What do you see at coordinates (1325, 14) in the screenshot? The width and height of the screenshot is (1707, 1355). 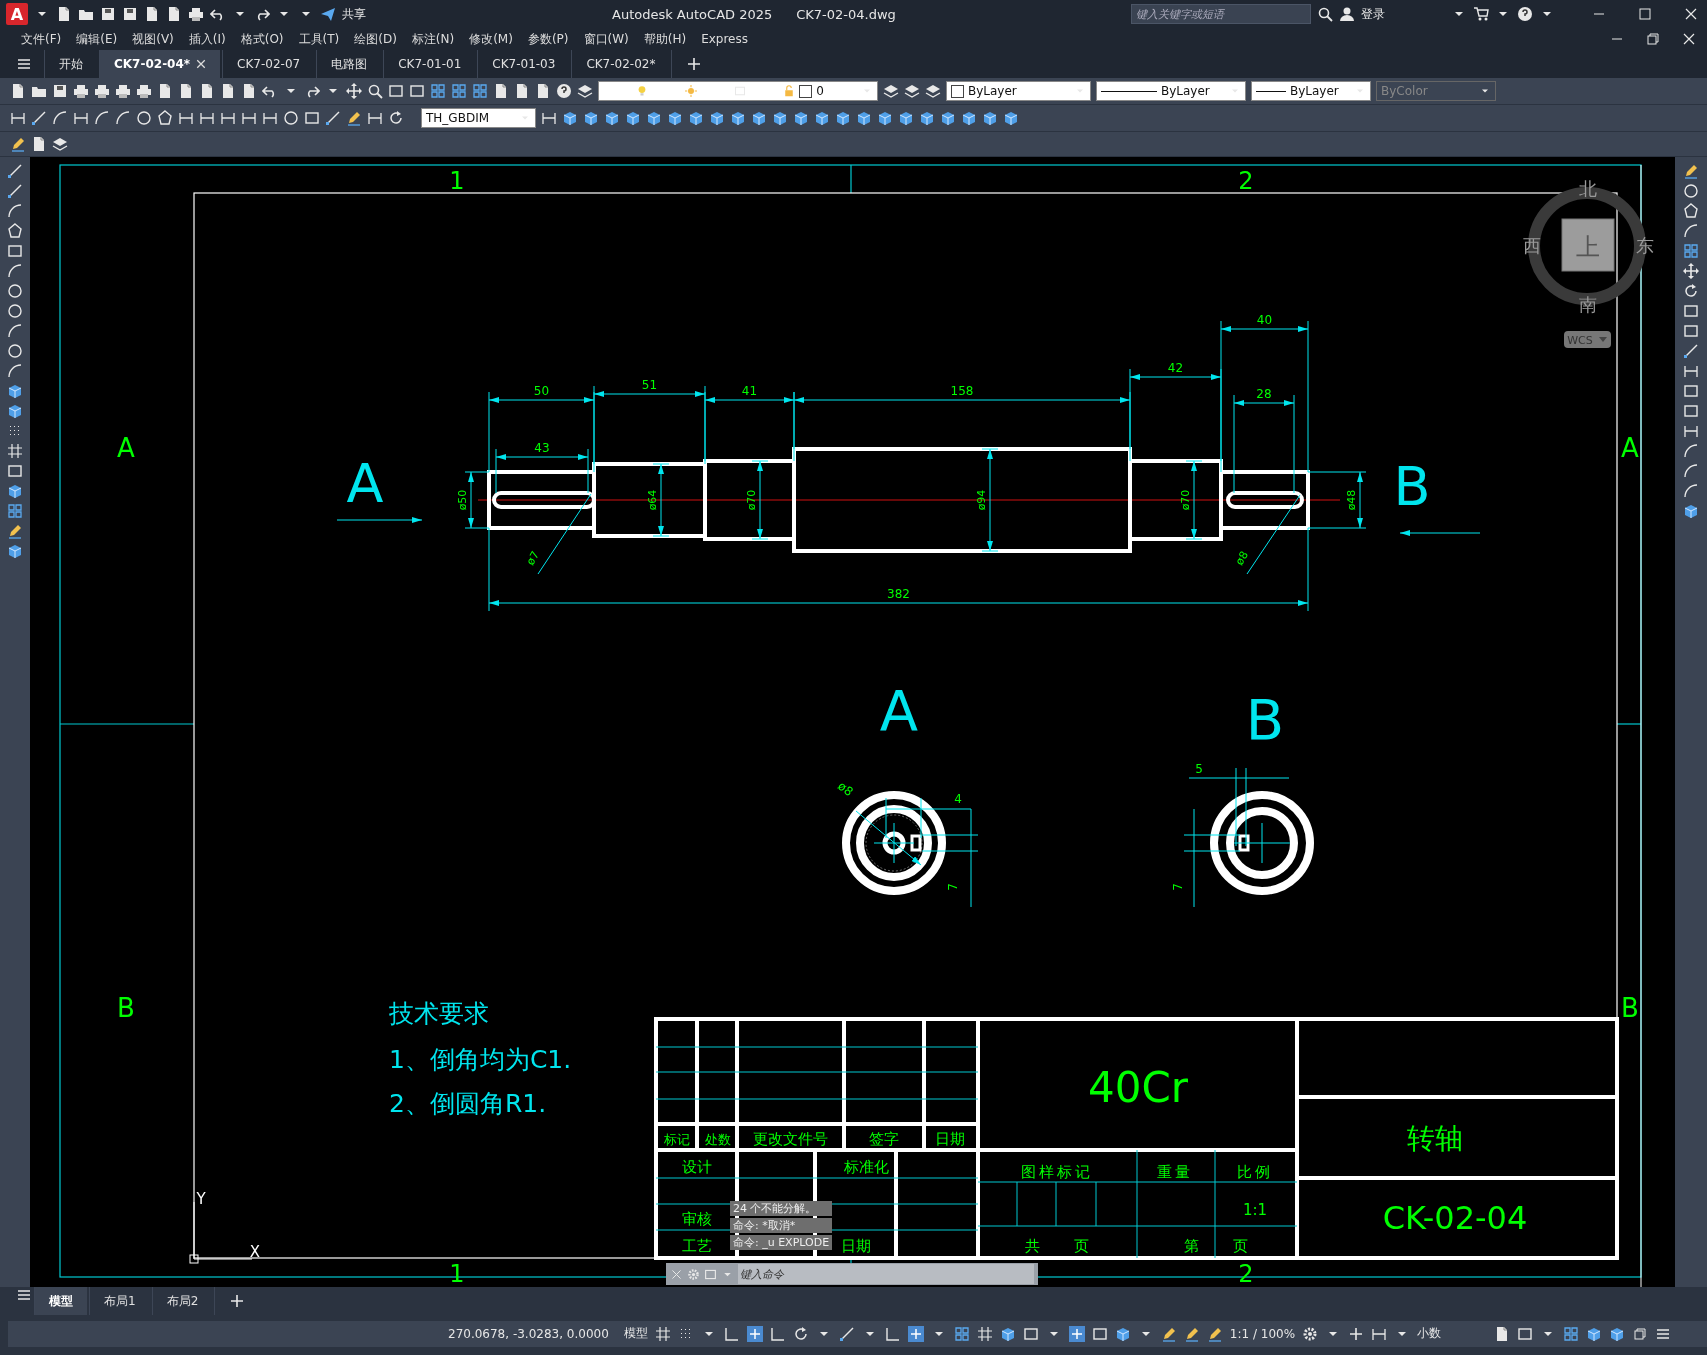 I see `search-icon` at bounding box center [1325, 14].